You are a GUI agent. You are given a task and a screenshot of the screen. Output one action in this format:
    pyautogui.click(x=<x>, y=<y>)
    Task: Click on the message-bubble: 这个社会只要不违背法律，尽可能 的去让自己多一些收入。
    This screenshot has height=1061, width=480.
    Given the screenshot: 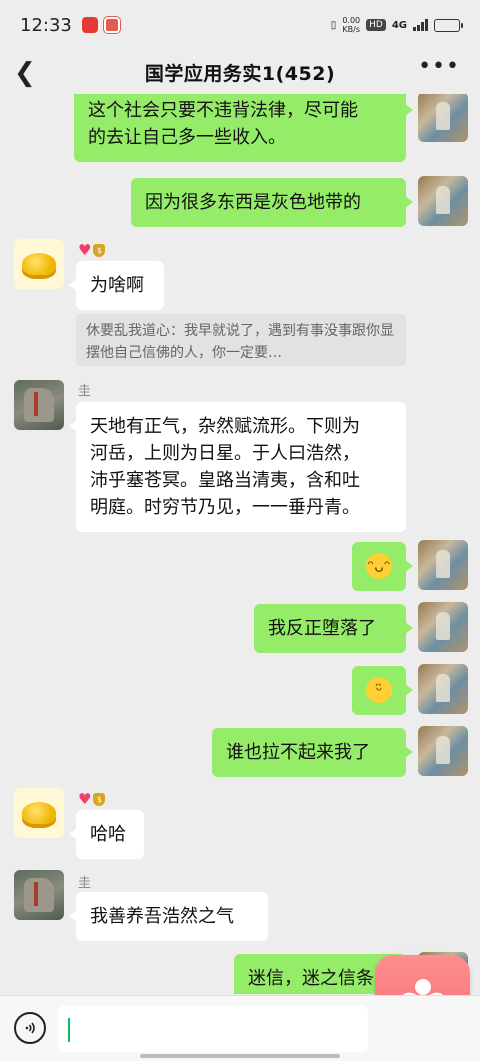 What is the action you would take?
    pyautogui.click(x=243, y=128)
    